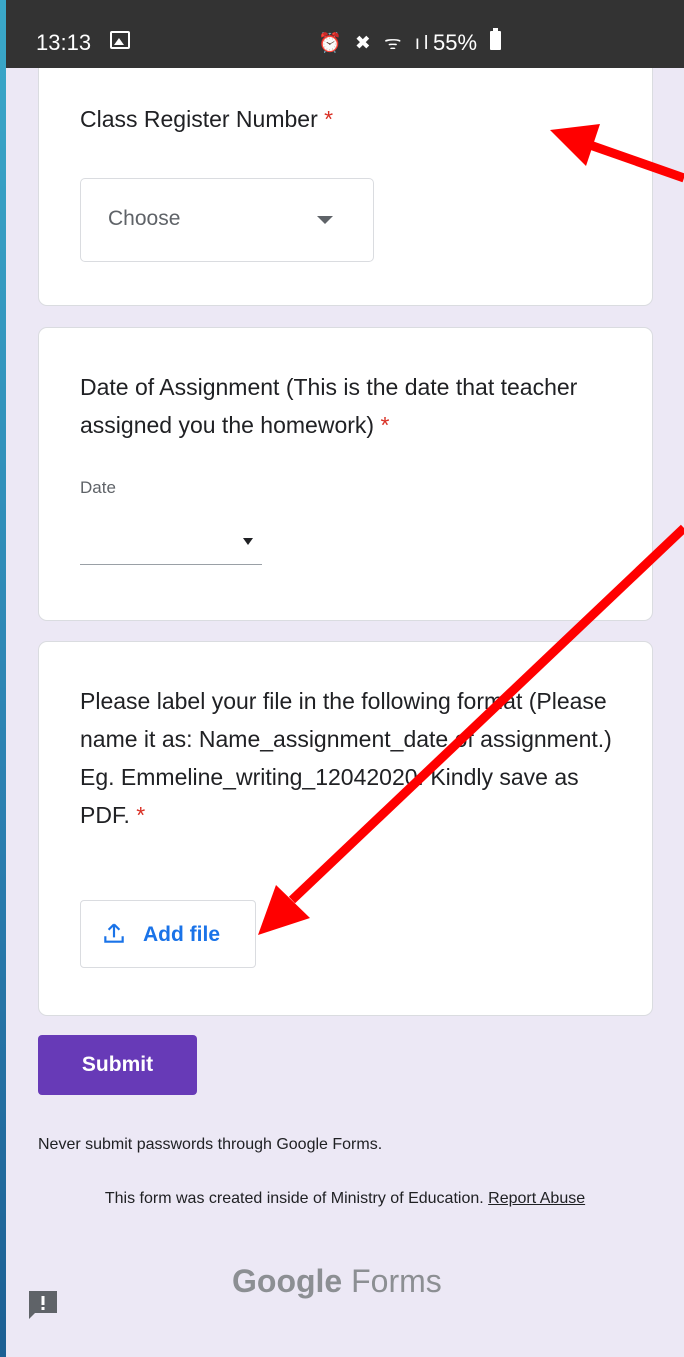 This screenshot has width=684, height=1357. Describe the element at coordinates (117, 1065) in the screenshot. I see `submit-button: Submit` at that location.